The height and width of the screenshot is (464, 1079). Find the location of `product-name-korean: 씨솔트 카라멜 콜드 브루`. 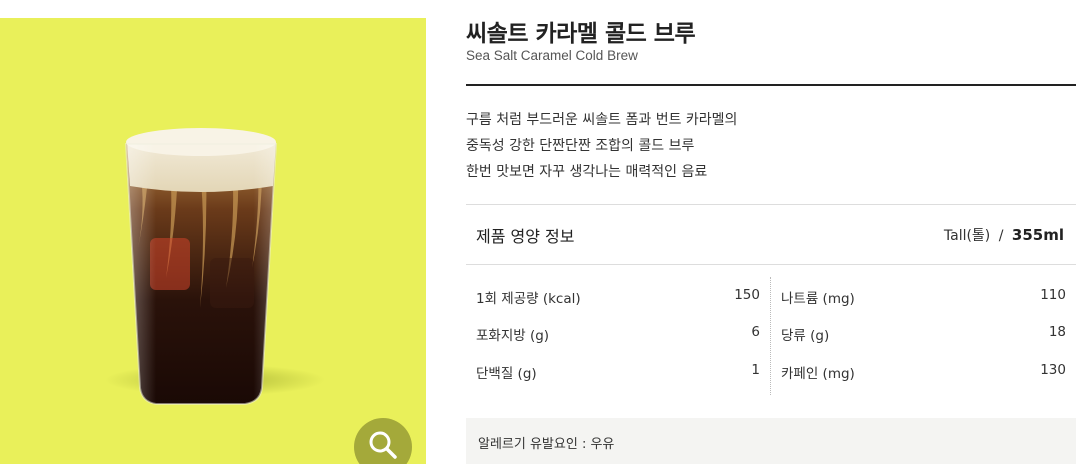

product-name-korean: 씨솔트 카라멜 콜드 브루 is located at coordinates (581, 34).